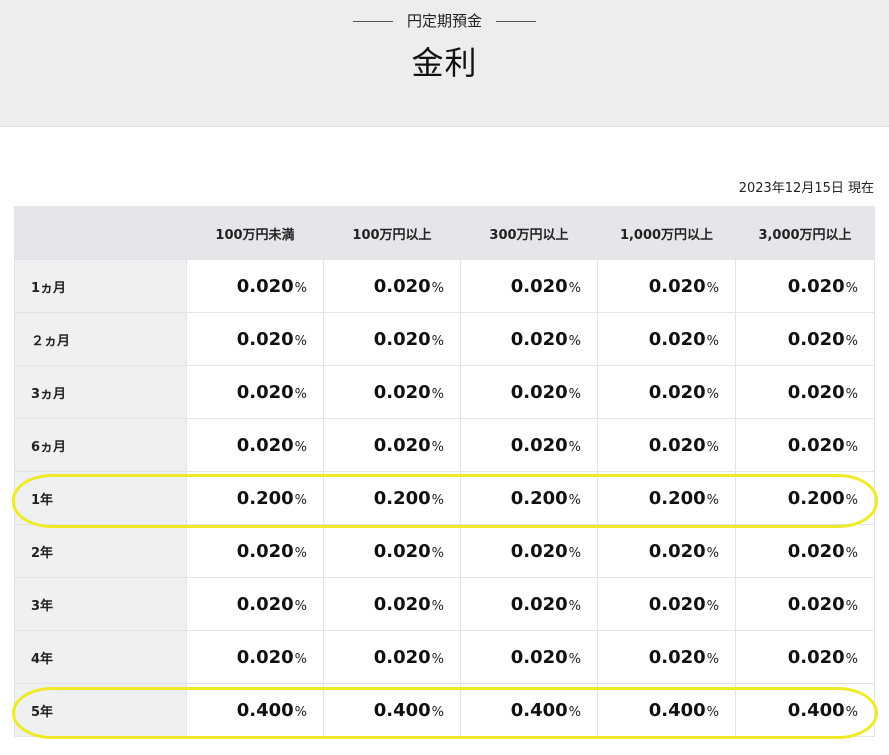  Describe the element at coordinates (100, 233) in the screenshot. I see `header-corner-cell` at that location.